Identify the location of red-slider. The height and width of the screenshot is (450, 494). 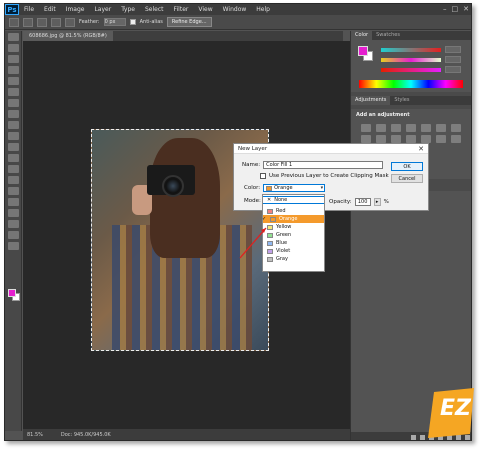
(411, 50).